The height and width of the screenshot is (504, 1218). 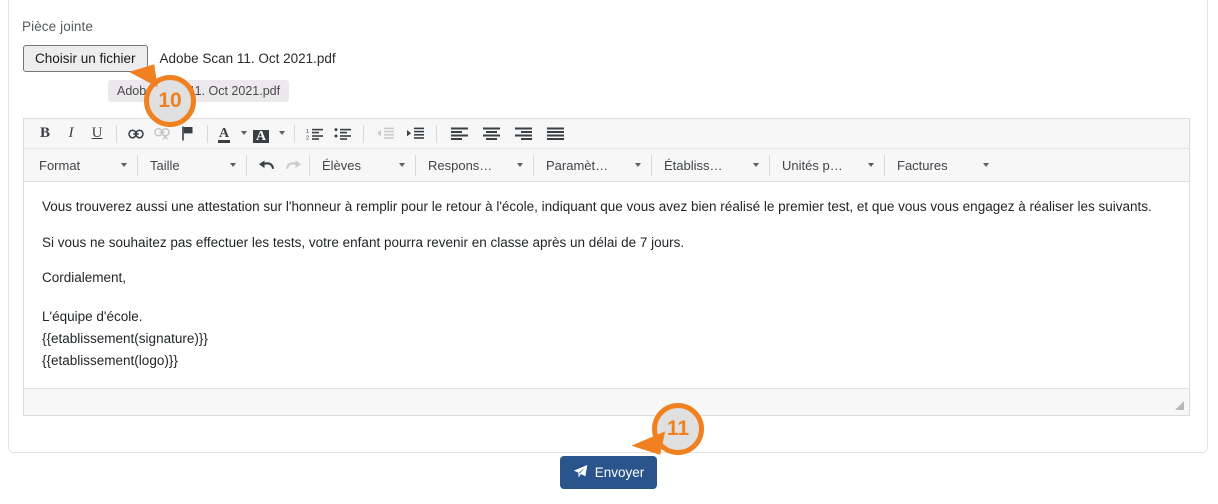 I want to click on send-plane-icon, so click(x=580, y=473).